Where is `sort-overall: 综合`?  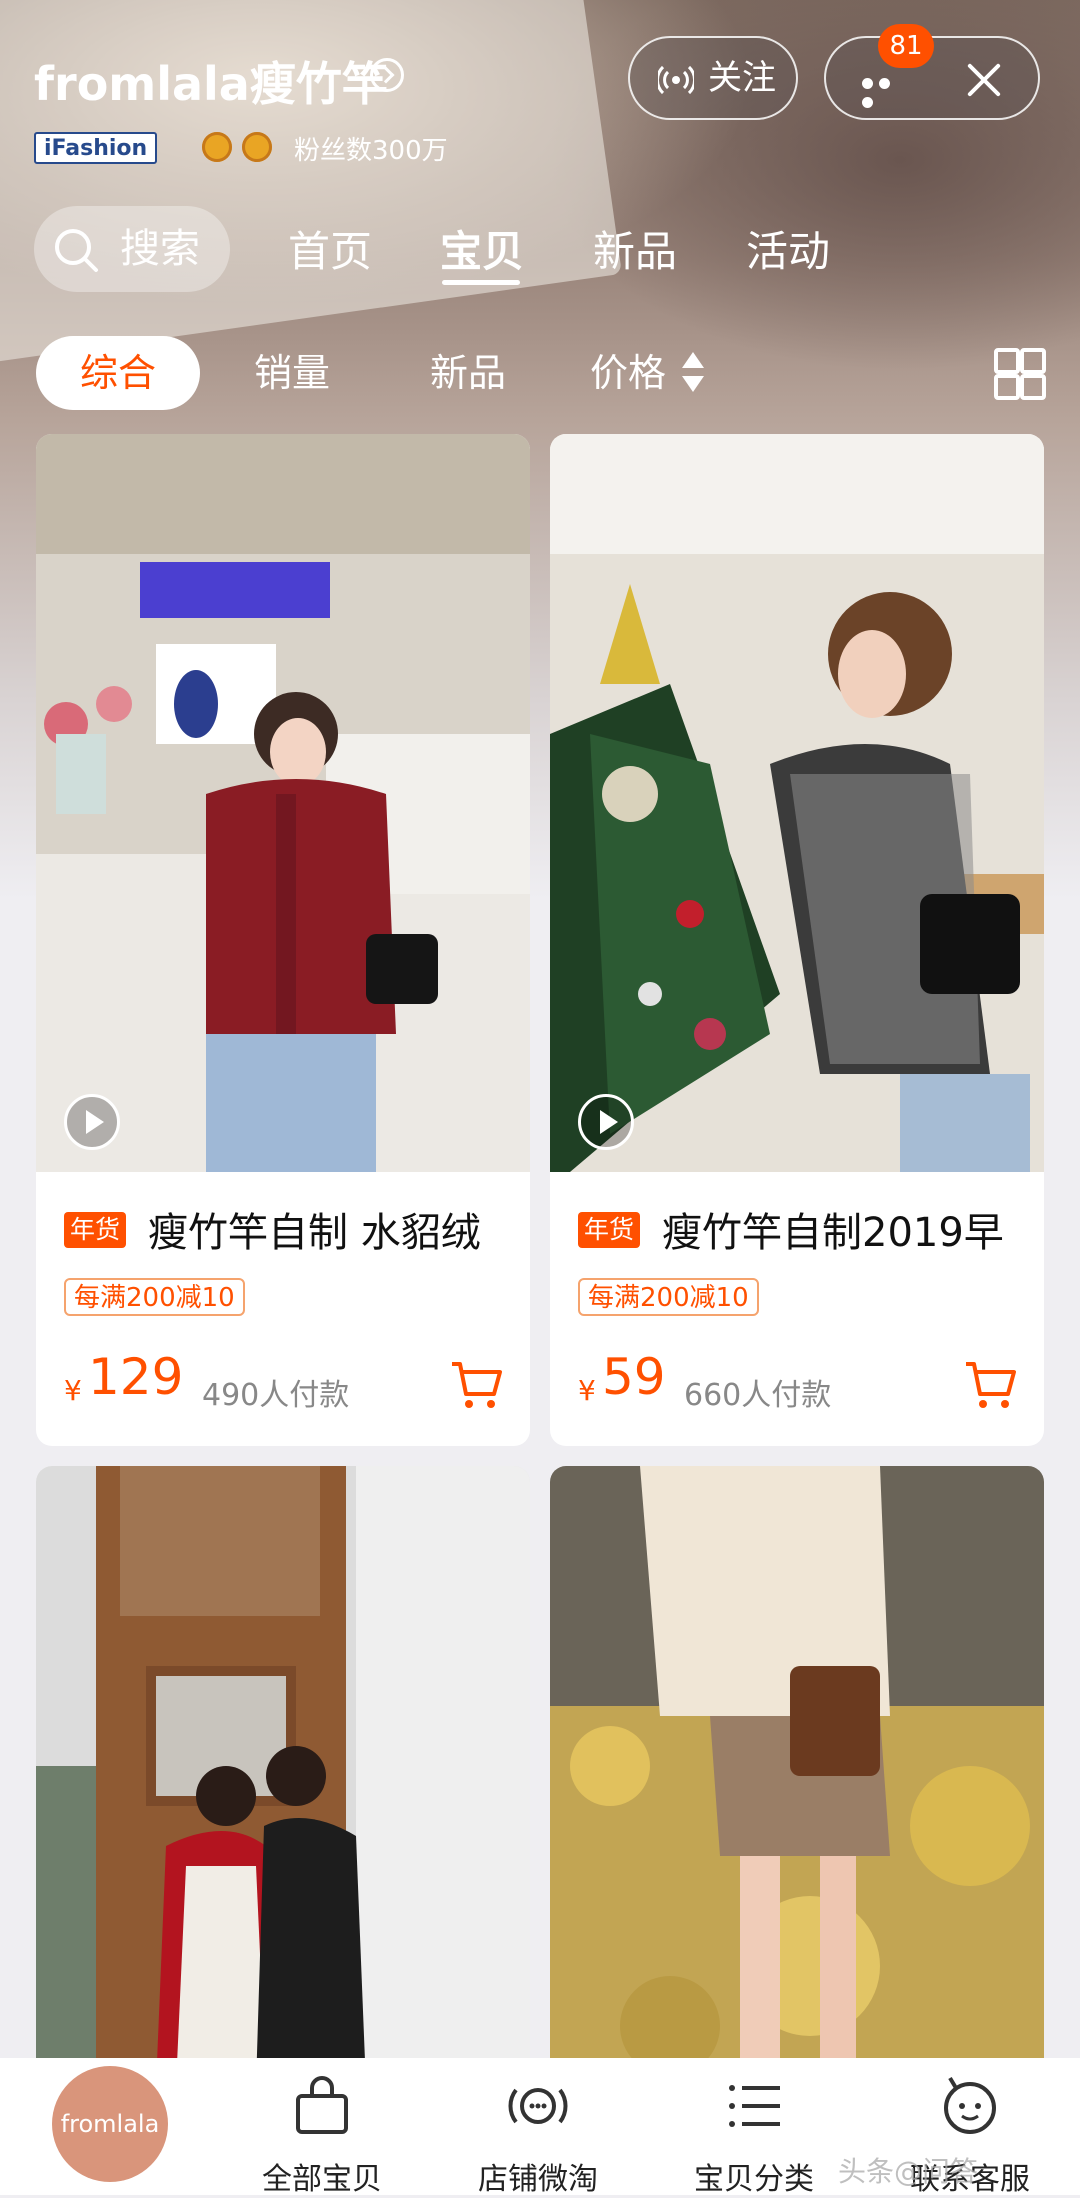
sort-overall: 综合 is located at coordinates (118, 373).